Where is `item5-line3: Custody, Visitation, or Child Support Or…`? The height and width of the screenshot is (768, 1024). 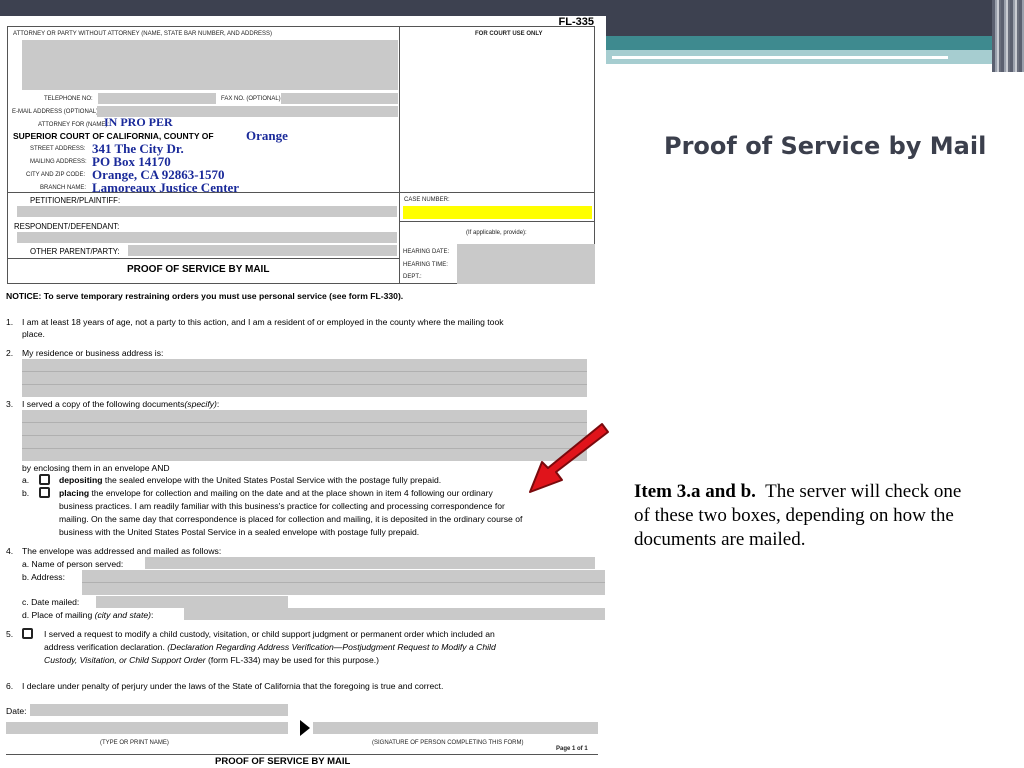 item5-line3: Custody, Visitation, or Child Support Or… is located at coordinates (211, 660).